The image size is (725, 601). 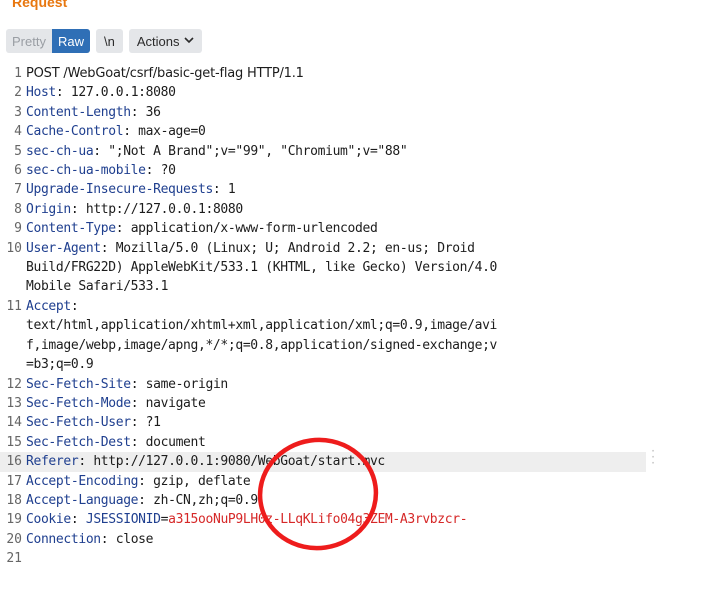 What do you see at coordinates (18, 190) in the screenshot?
I see `line-number: 7` at bounding box center [18, 190].